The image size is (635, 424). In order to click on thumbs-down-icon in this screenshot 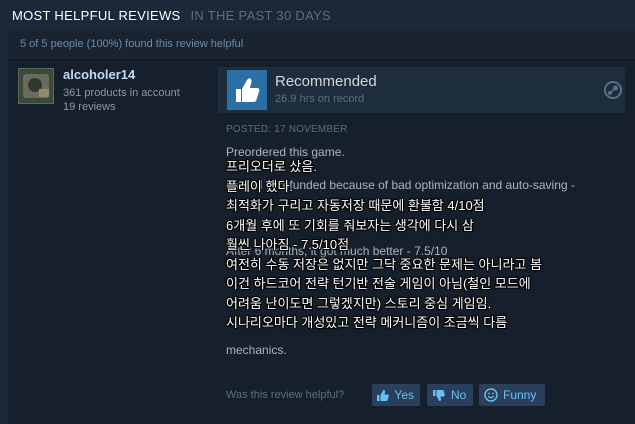, I will do `click(439, 395)`.